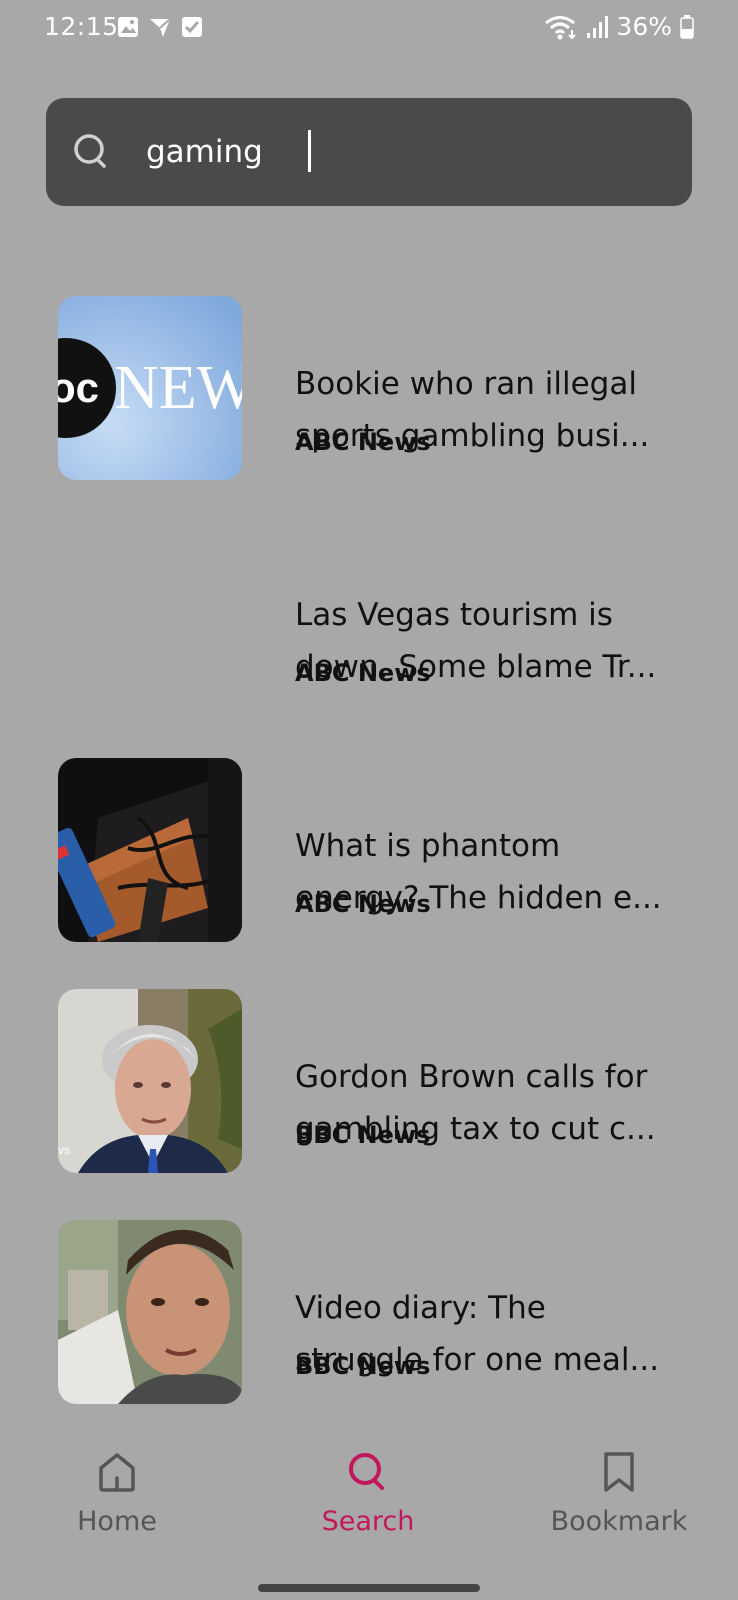 This screenshot has width=738, height=1600. I want to click on nav-bookmark: Bookmark, so click(619, 1485).